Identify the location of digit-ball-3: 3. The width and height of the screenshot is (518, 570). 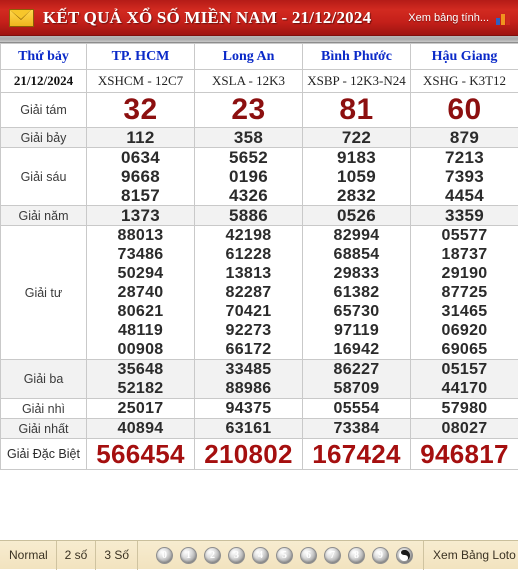
(236, 555).